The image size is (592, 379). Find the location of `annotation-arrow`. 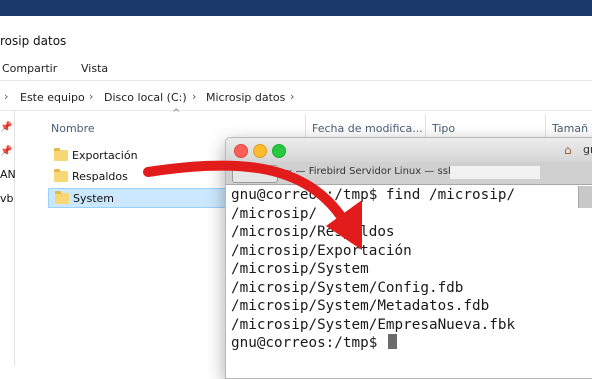

annotation-arrow is located at coordinates (252, 205).